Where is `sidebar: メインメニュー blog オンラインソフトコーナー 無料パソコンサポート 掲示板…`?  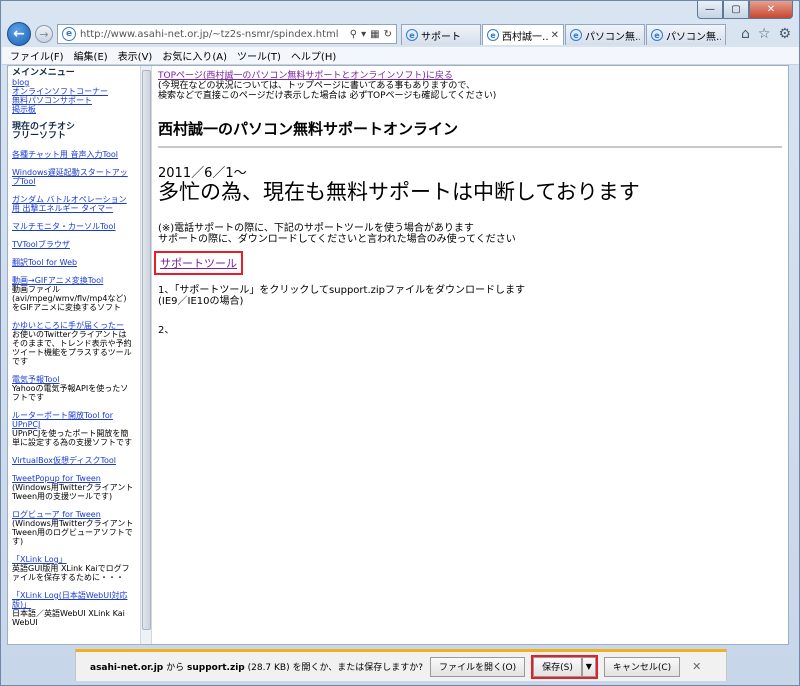 sidebar: メインメニュー blog オンラインソフトコーナー 無料パソコンサポート 掲示板… is located at coordinates (73, 355).